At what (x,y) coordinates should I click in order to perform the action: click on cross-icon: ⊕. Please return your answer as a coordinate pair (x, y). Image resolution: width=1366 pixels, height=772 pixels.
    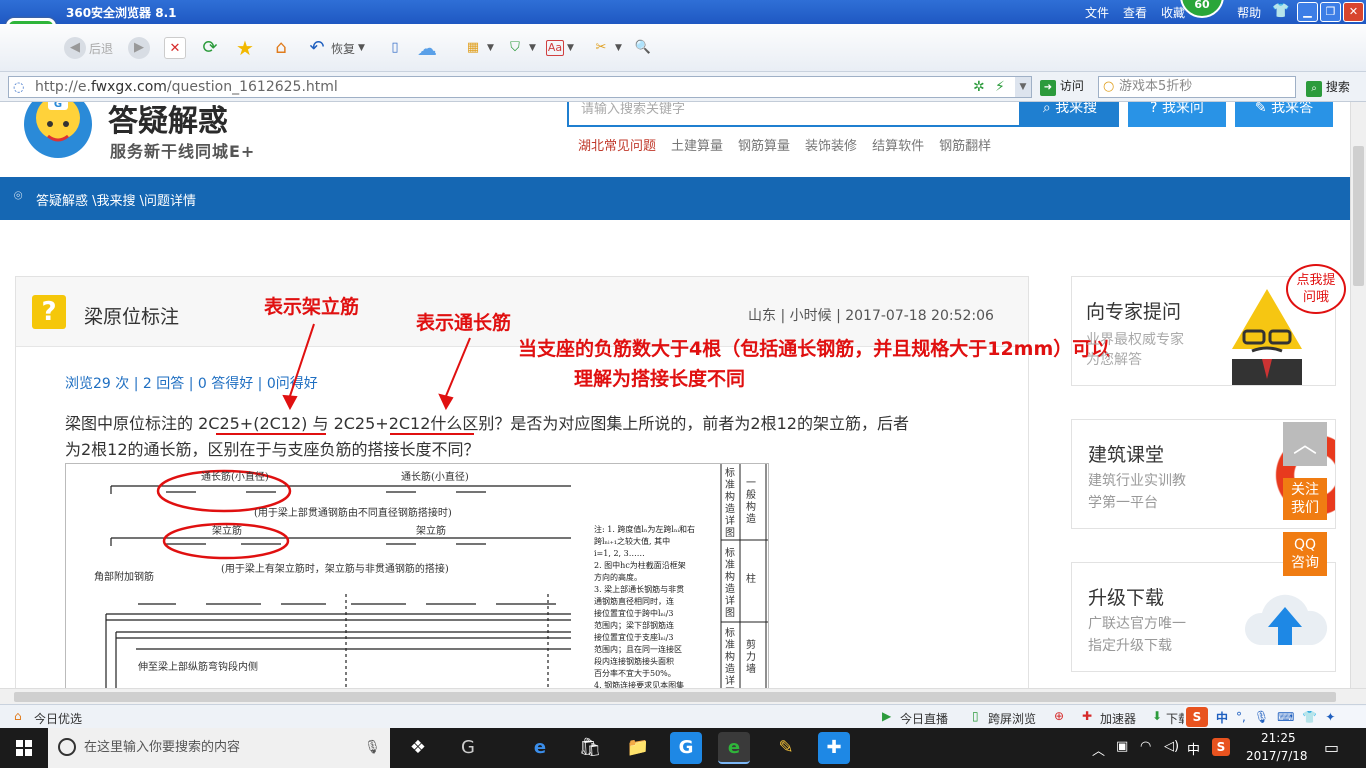
    Looking at the image, I should click on (1059, 716).